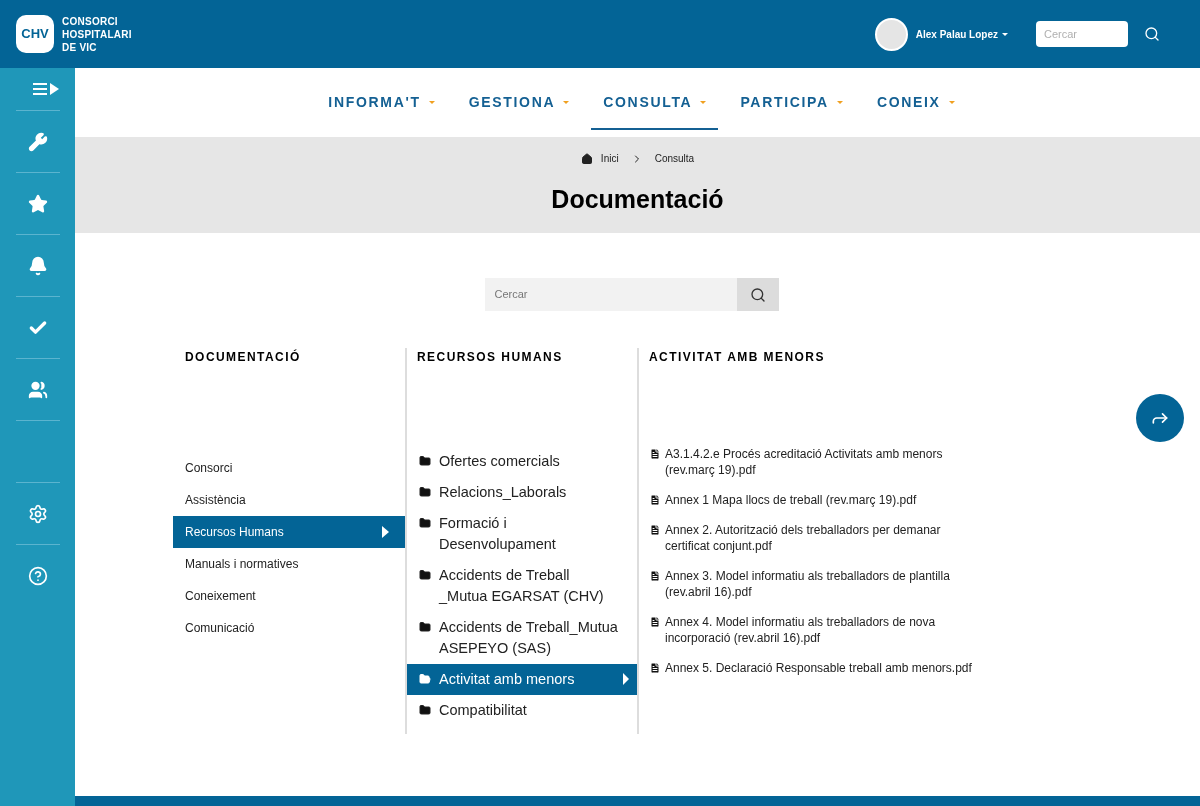 This screenshot has height=806, width=1200. Describe the element at coordinates (586, 158) in the screenshot. I see `home-icon` at that location.